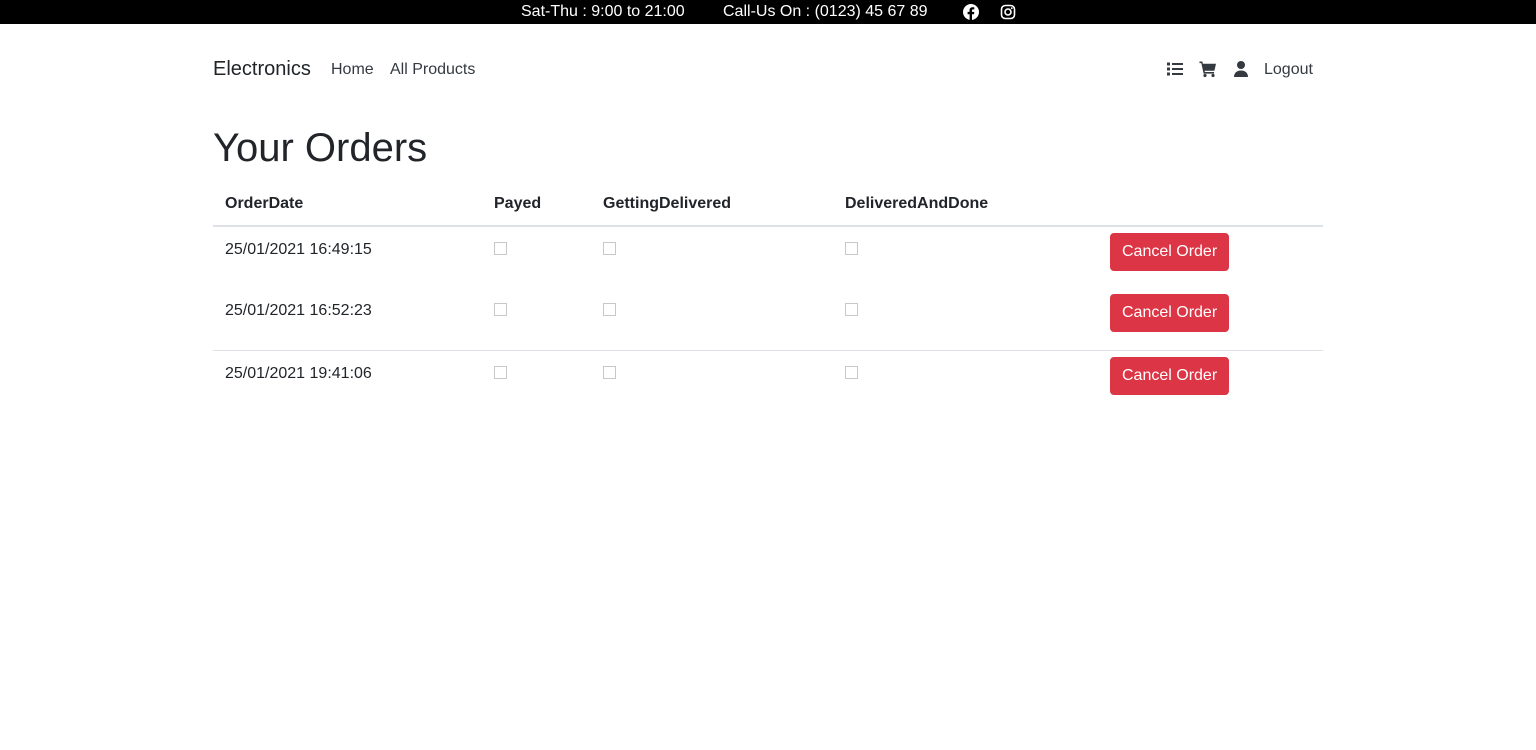 The width and height of the screenshot is (1536, 750). Describe the element at coordinates (825, 11) in the screenshot. I see `phone-number: Call-Us On : (0123) 45 67 89` at that location.